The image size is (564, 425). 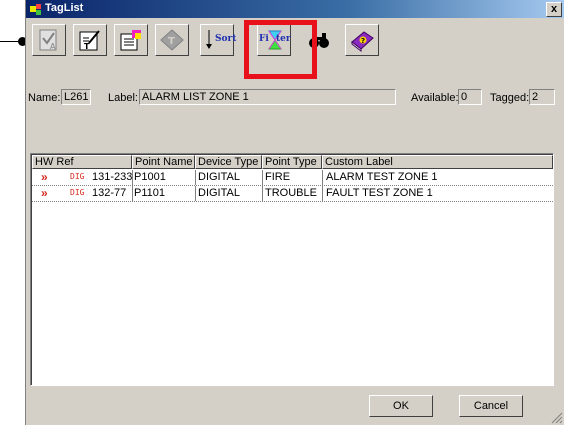 What do you see at coordinates (542, 97) in the screenshot?
I see `tagged-field: 2` at bounding box center [542, 97].